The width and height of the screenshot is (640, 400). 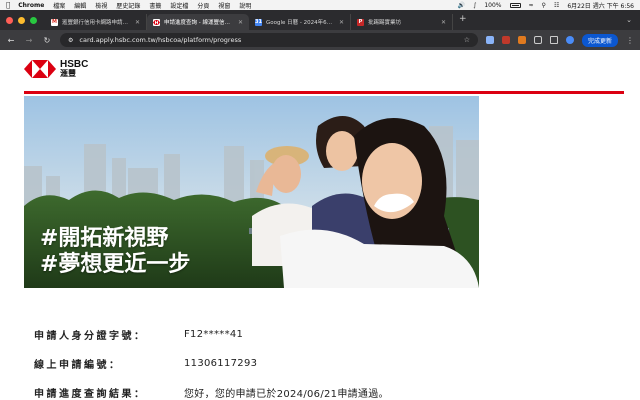 What do you see at coordinates (553, 40) in the screenshot?
I see `reading-list-icon` at bounding box center [553, 40].